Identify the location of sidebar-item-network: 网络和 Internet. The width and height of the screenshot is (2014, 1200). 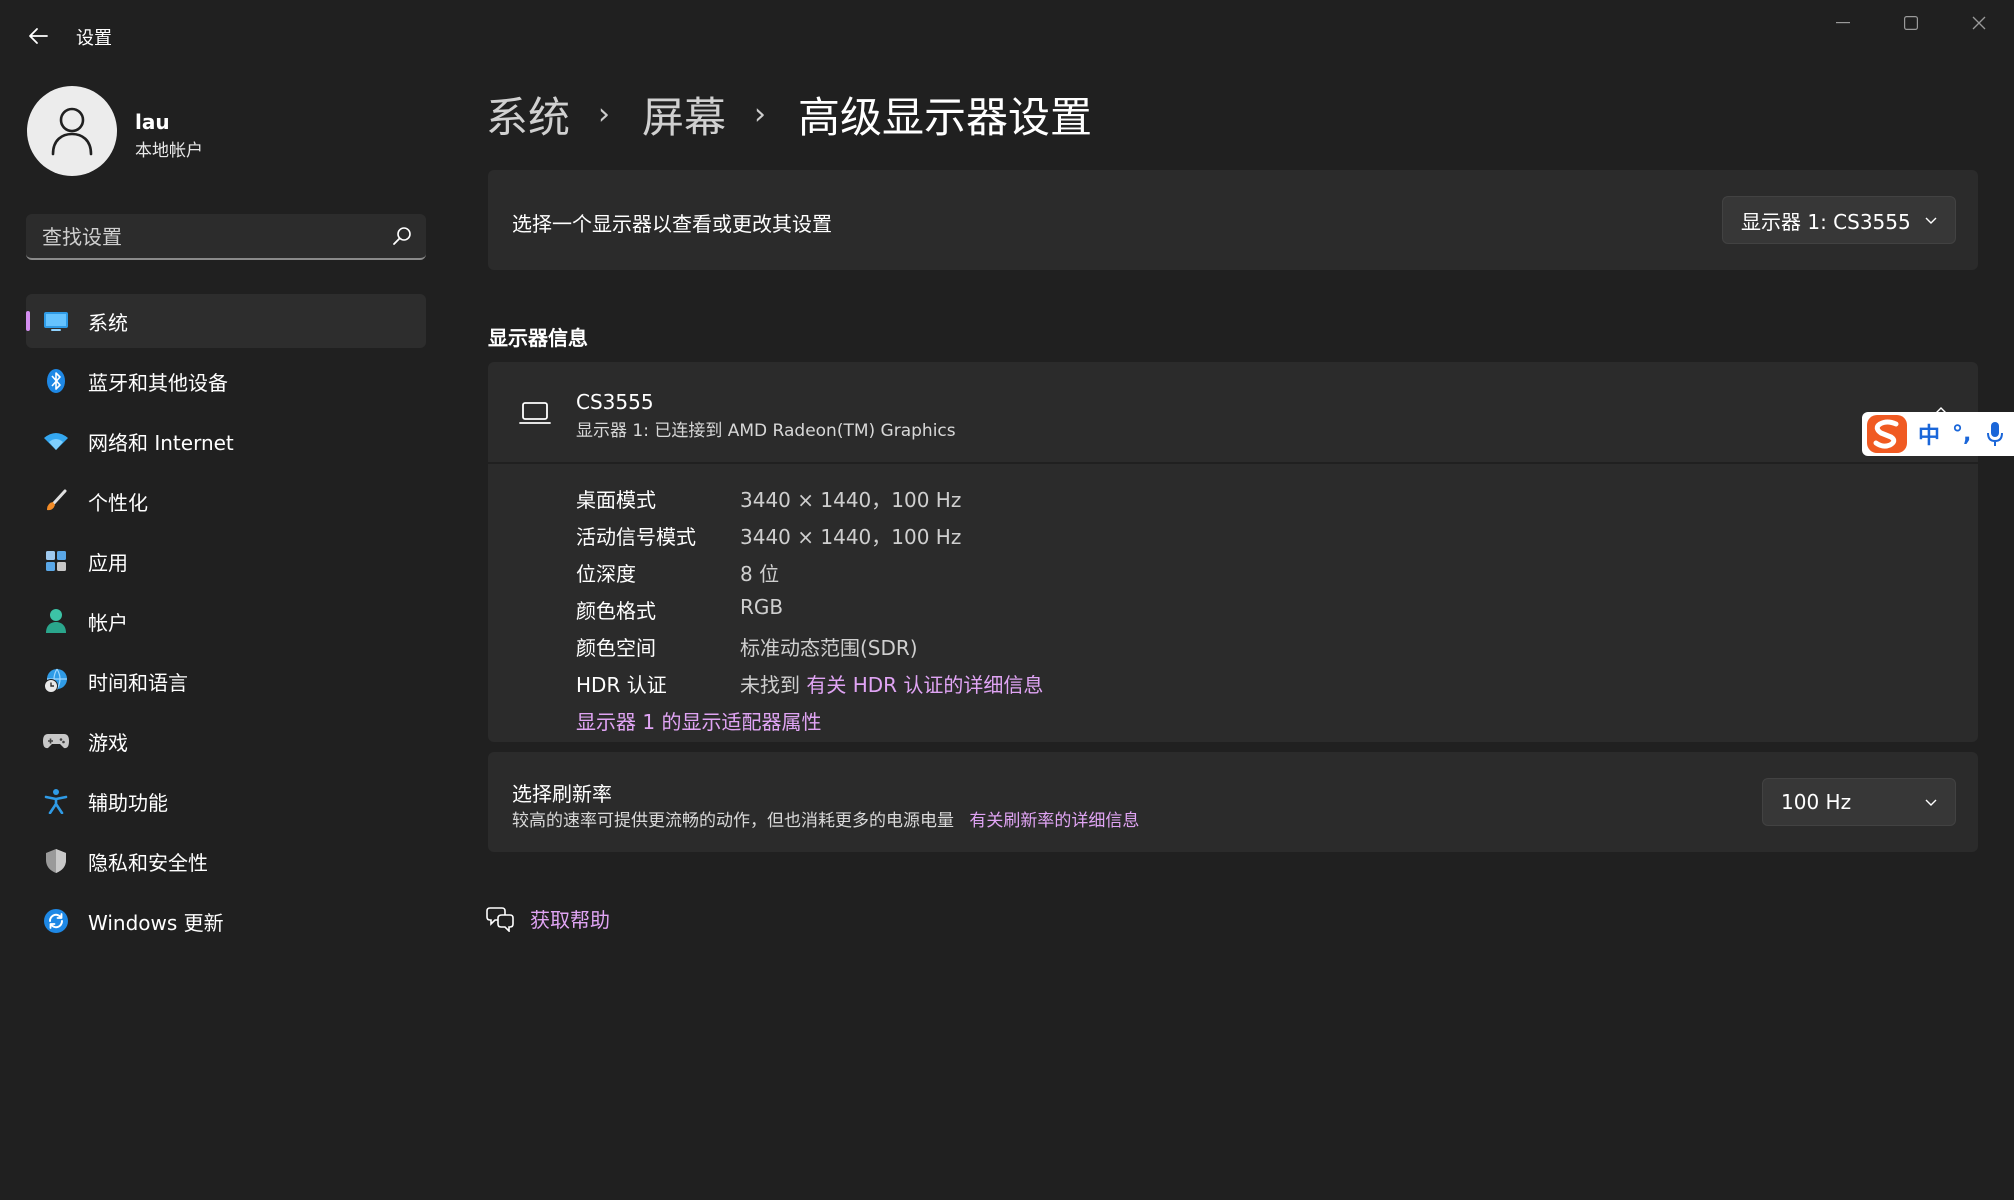
(226, 441).